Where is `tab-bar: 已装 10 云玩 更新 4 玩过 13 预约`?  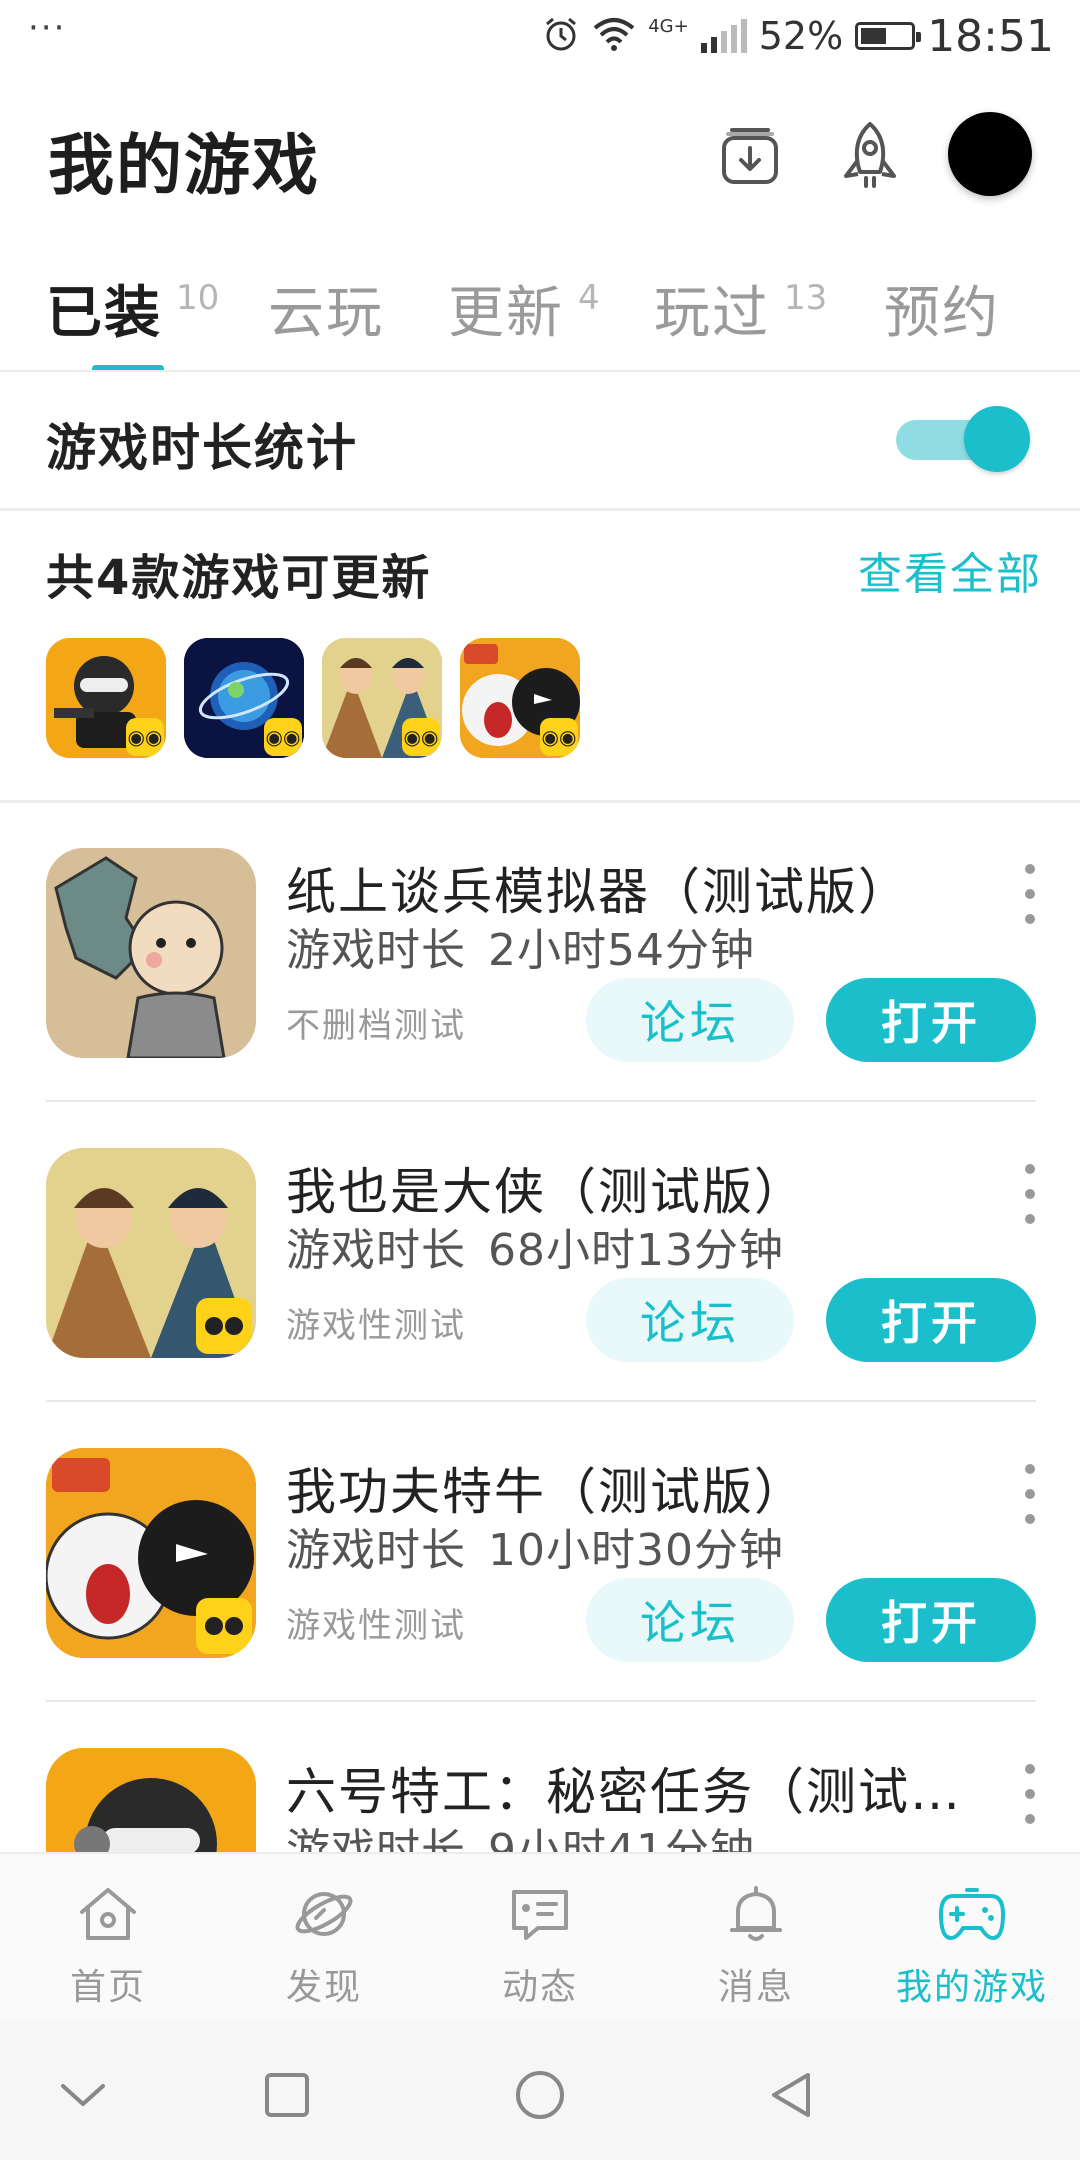 tab-bar: 已装 10 云玩 更新 4 玩过 13 预约 is located at coordinates (540, 313).